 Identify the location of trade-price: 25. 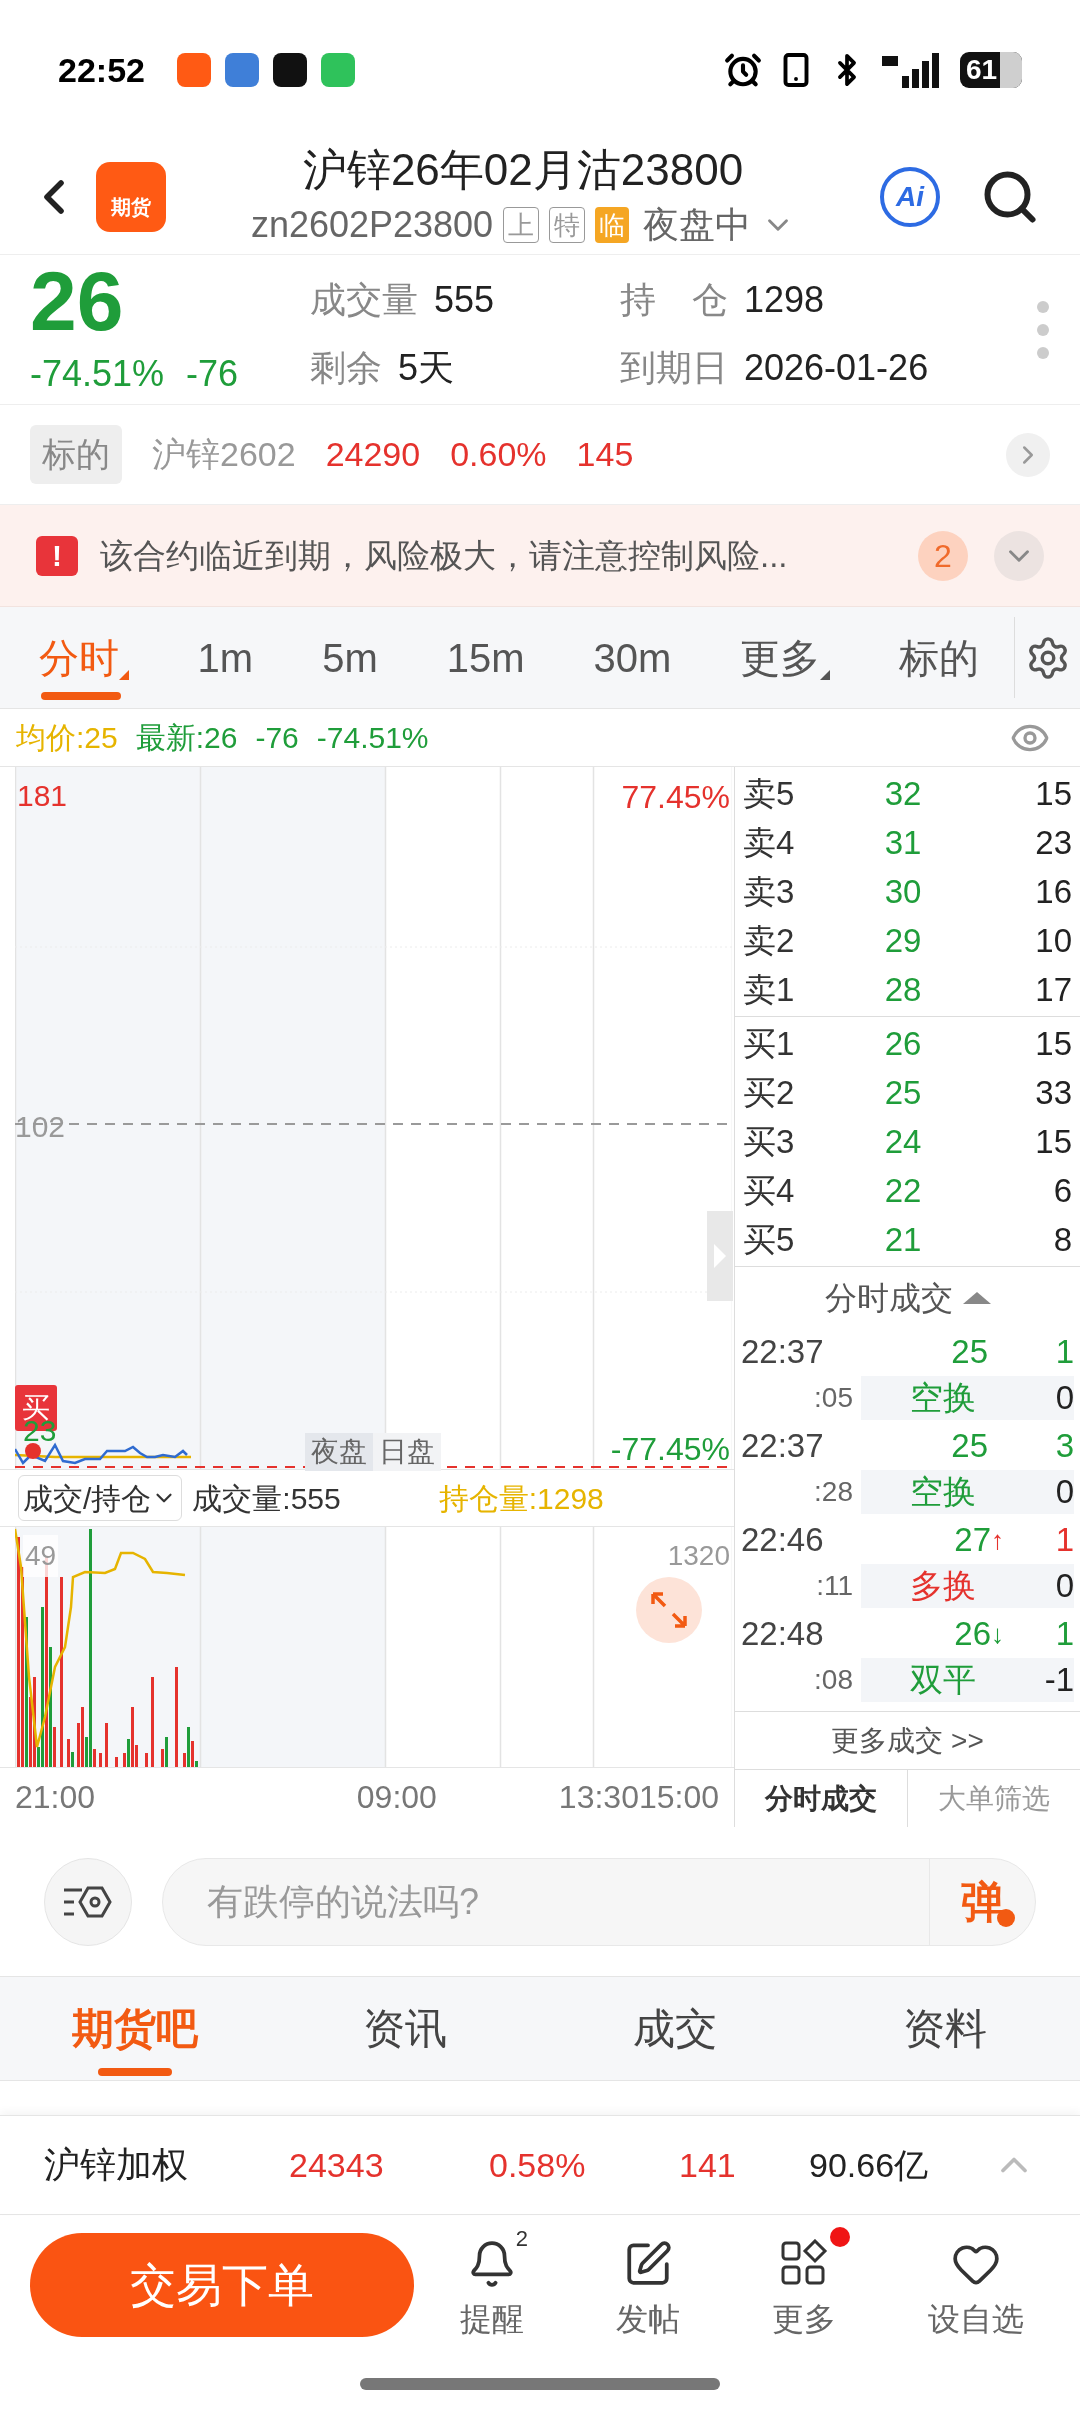
(969, 1446).